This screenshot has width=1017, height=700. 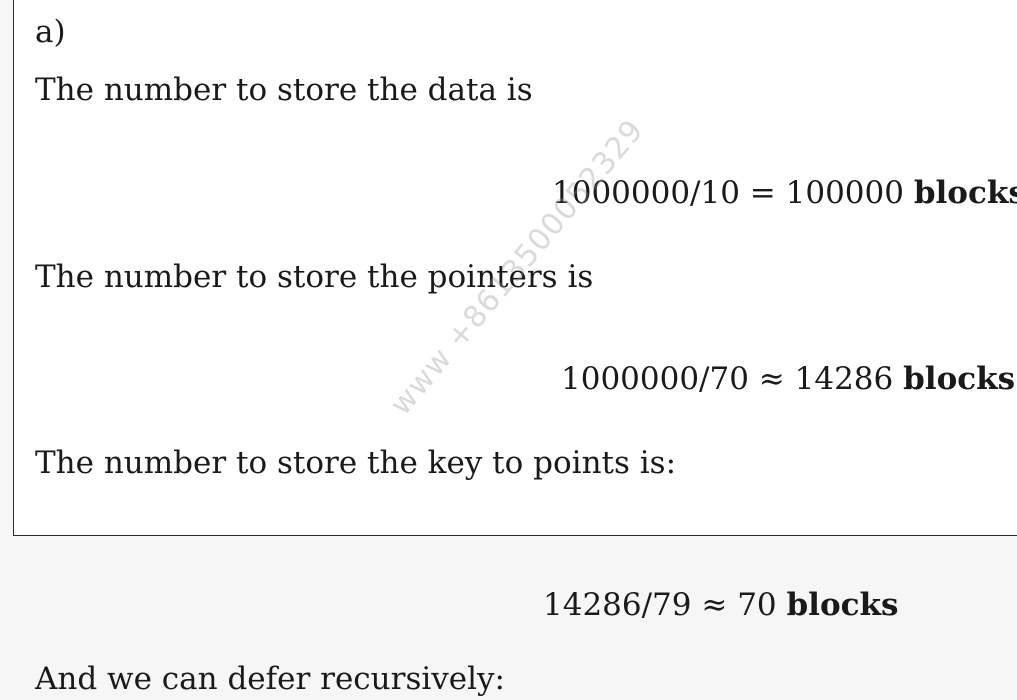 What do you see at coordinates (270, 679) in the screenshot?
I see `text-line-recursive: And we can defer recursively:` at bounding box center [270, 679].